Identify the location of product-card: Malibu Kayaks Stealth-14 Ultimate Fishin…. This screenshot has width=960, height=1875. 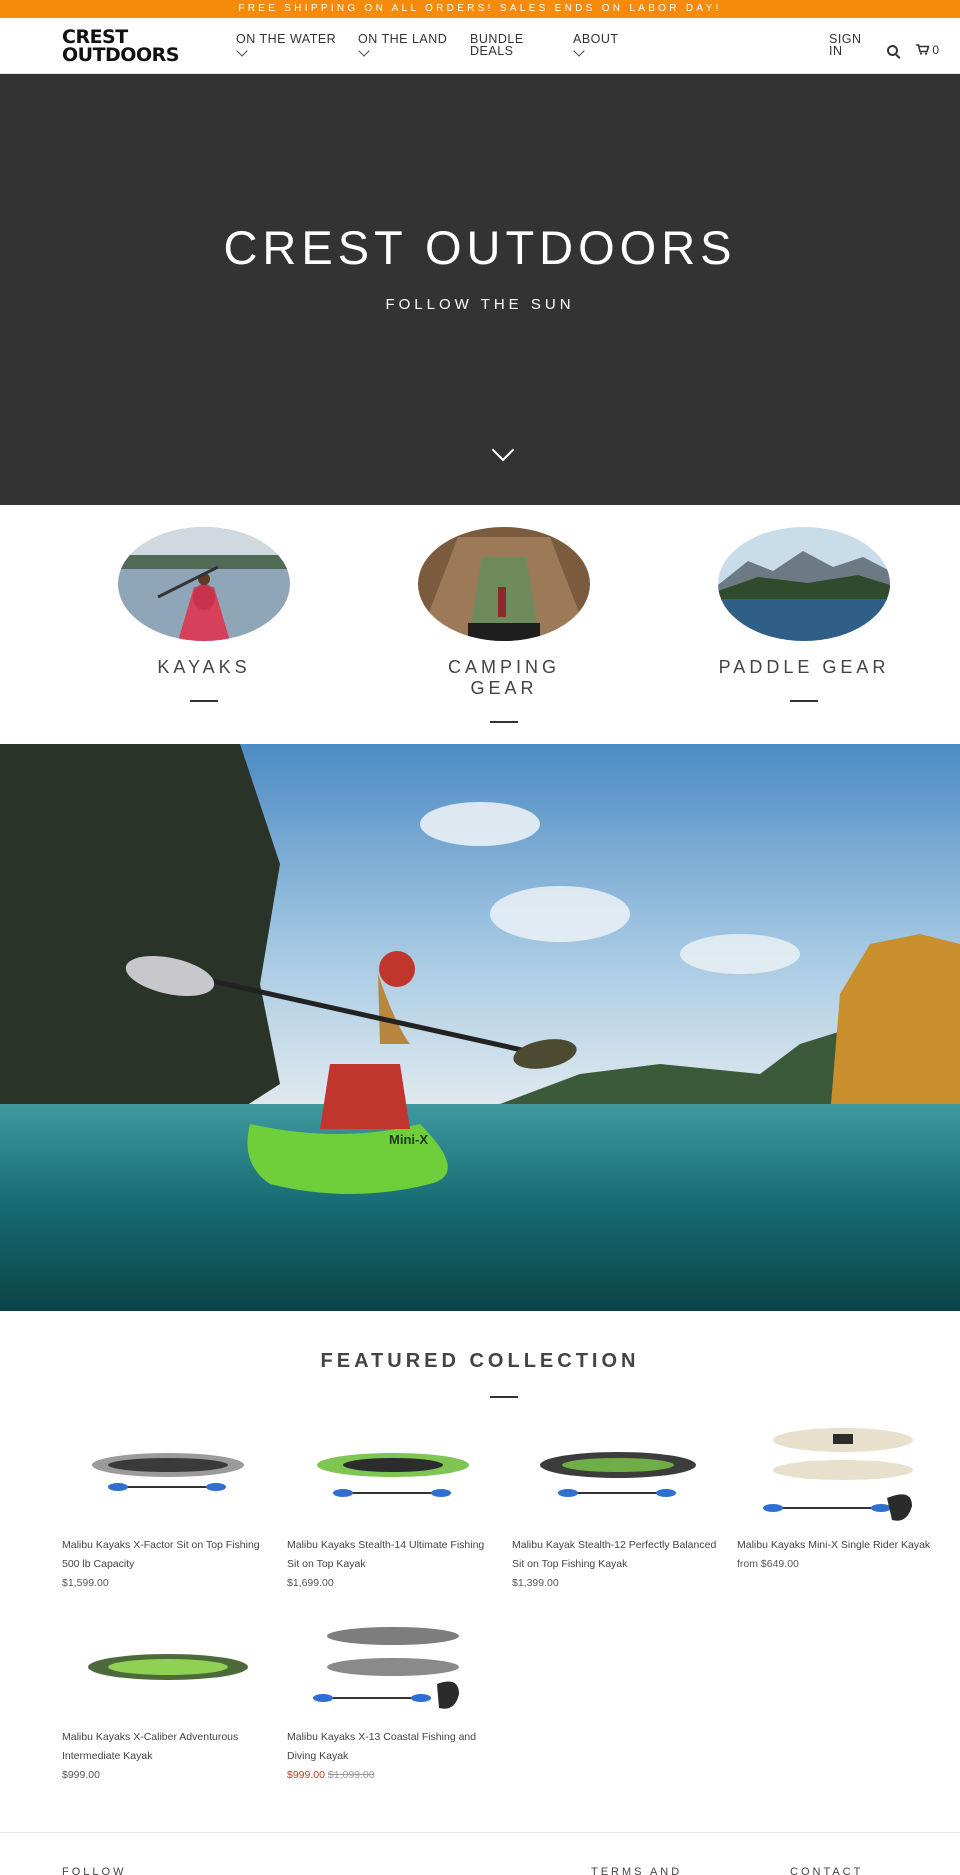
(392, 1506).